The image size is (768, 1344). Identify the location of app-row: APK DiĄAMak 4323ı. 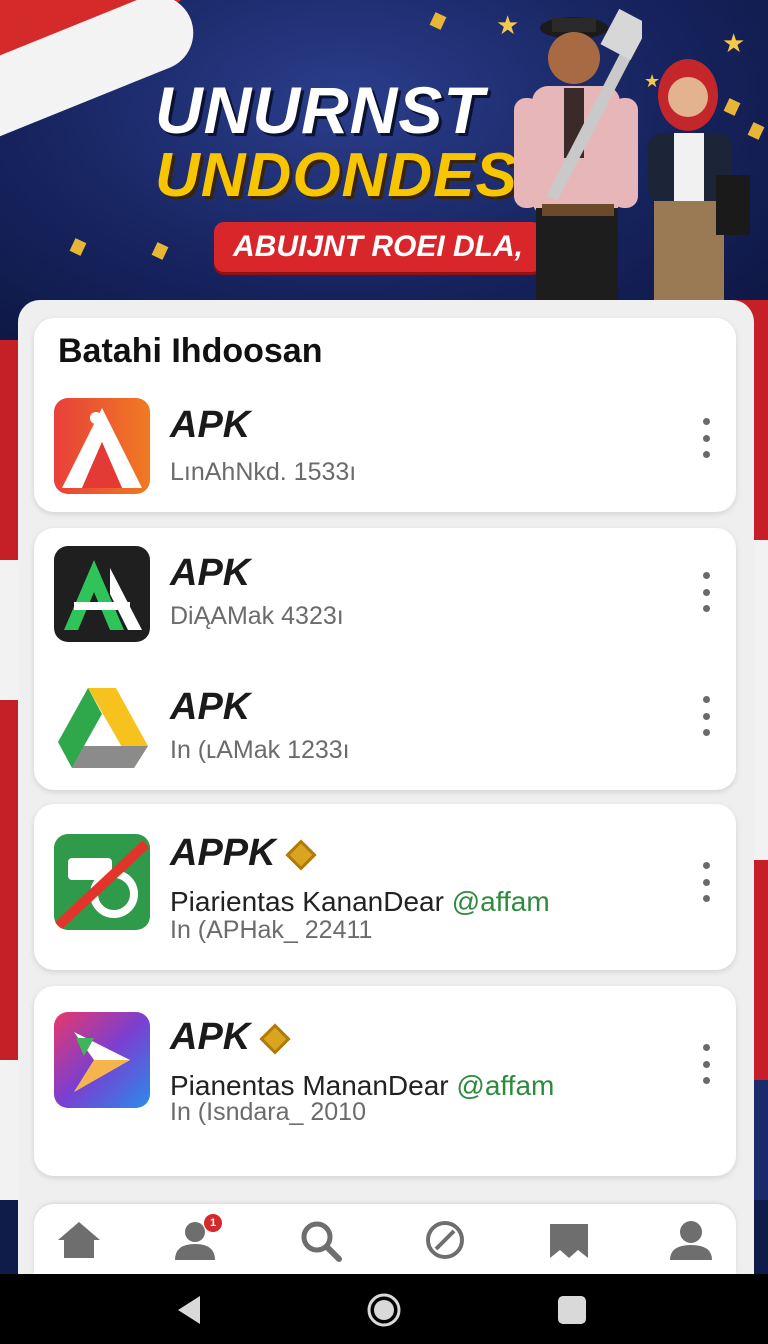
(394, 594).